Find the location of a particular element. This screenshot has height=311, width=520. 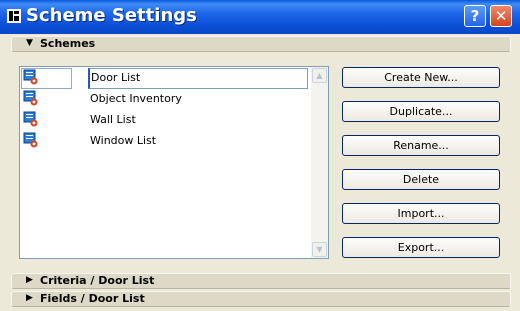

section-criteria-label: Criteria / Door List is located at coordinates (97, 280).